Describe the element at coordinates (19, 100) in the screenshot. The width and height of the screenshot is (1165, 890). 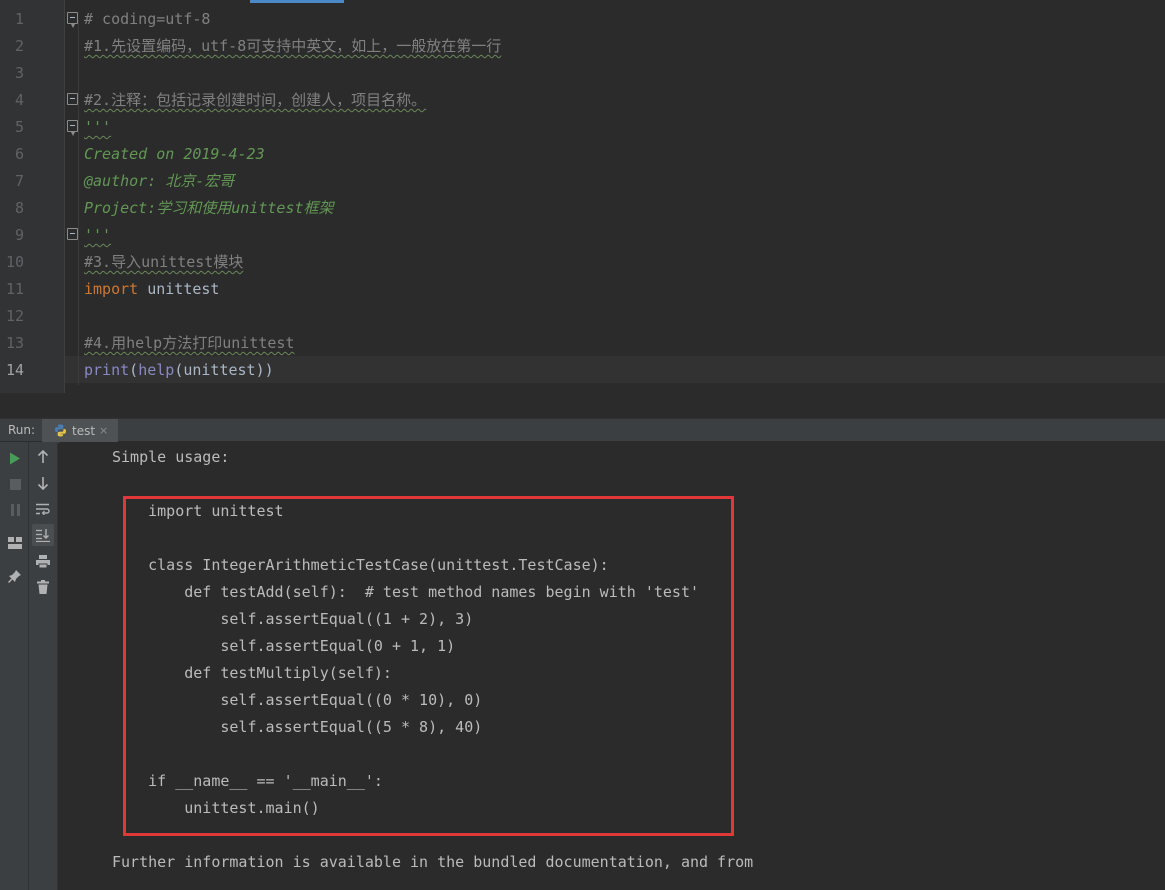
I see `line-number: 4` at that location.